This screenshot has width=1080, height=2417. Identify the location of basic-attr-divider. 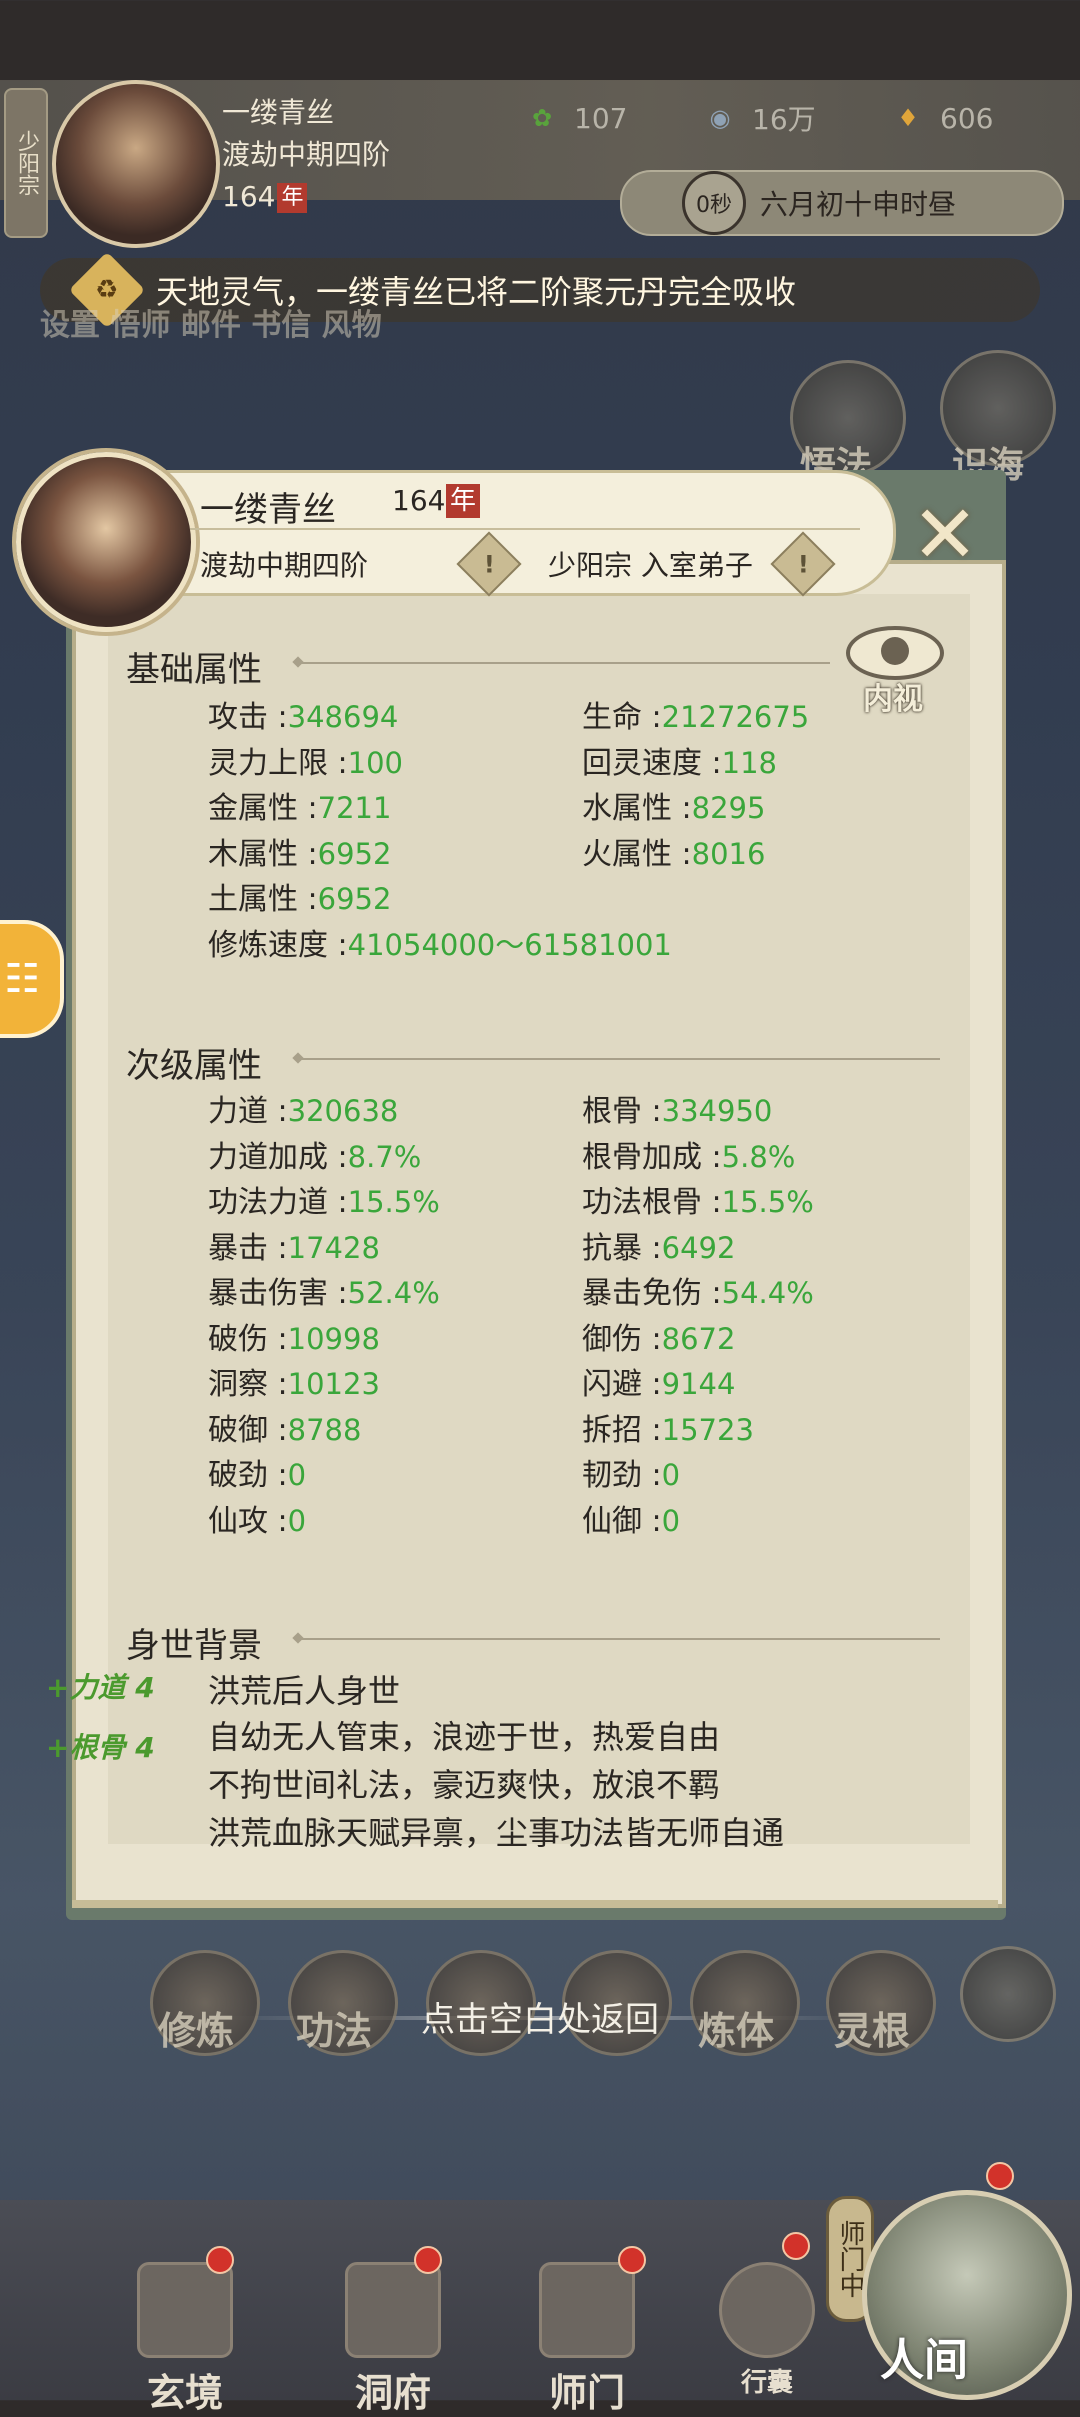
(565, 663).